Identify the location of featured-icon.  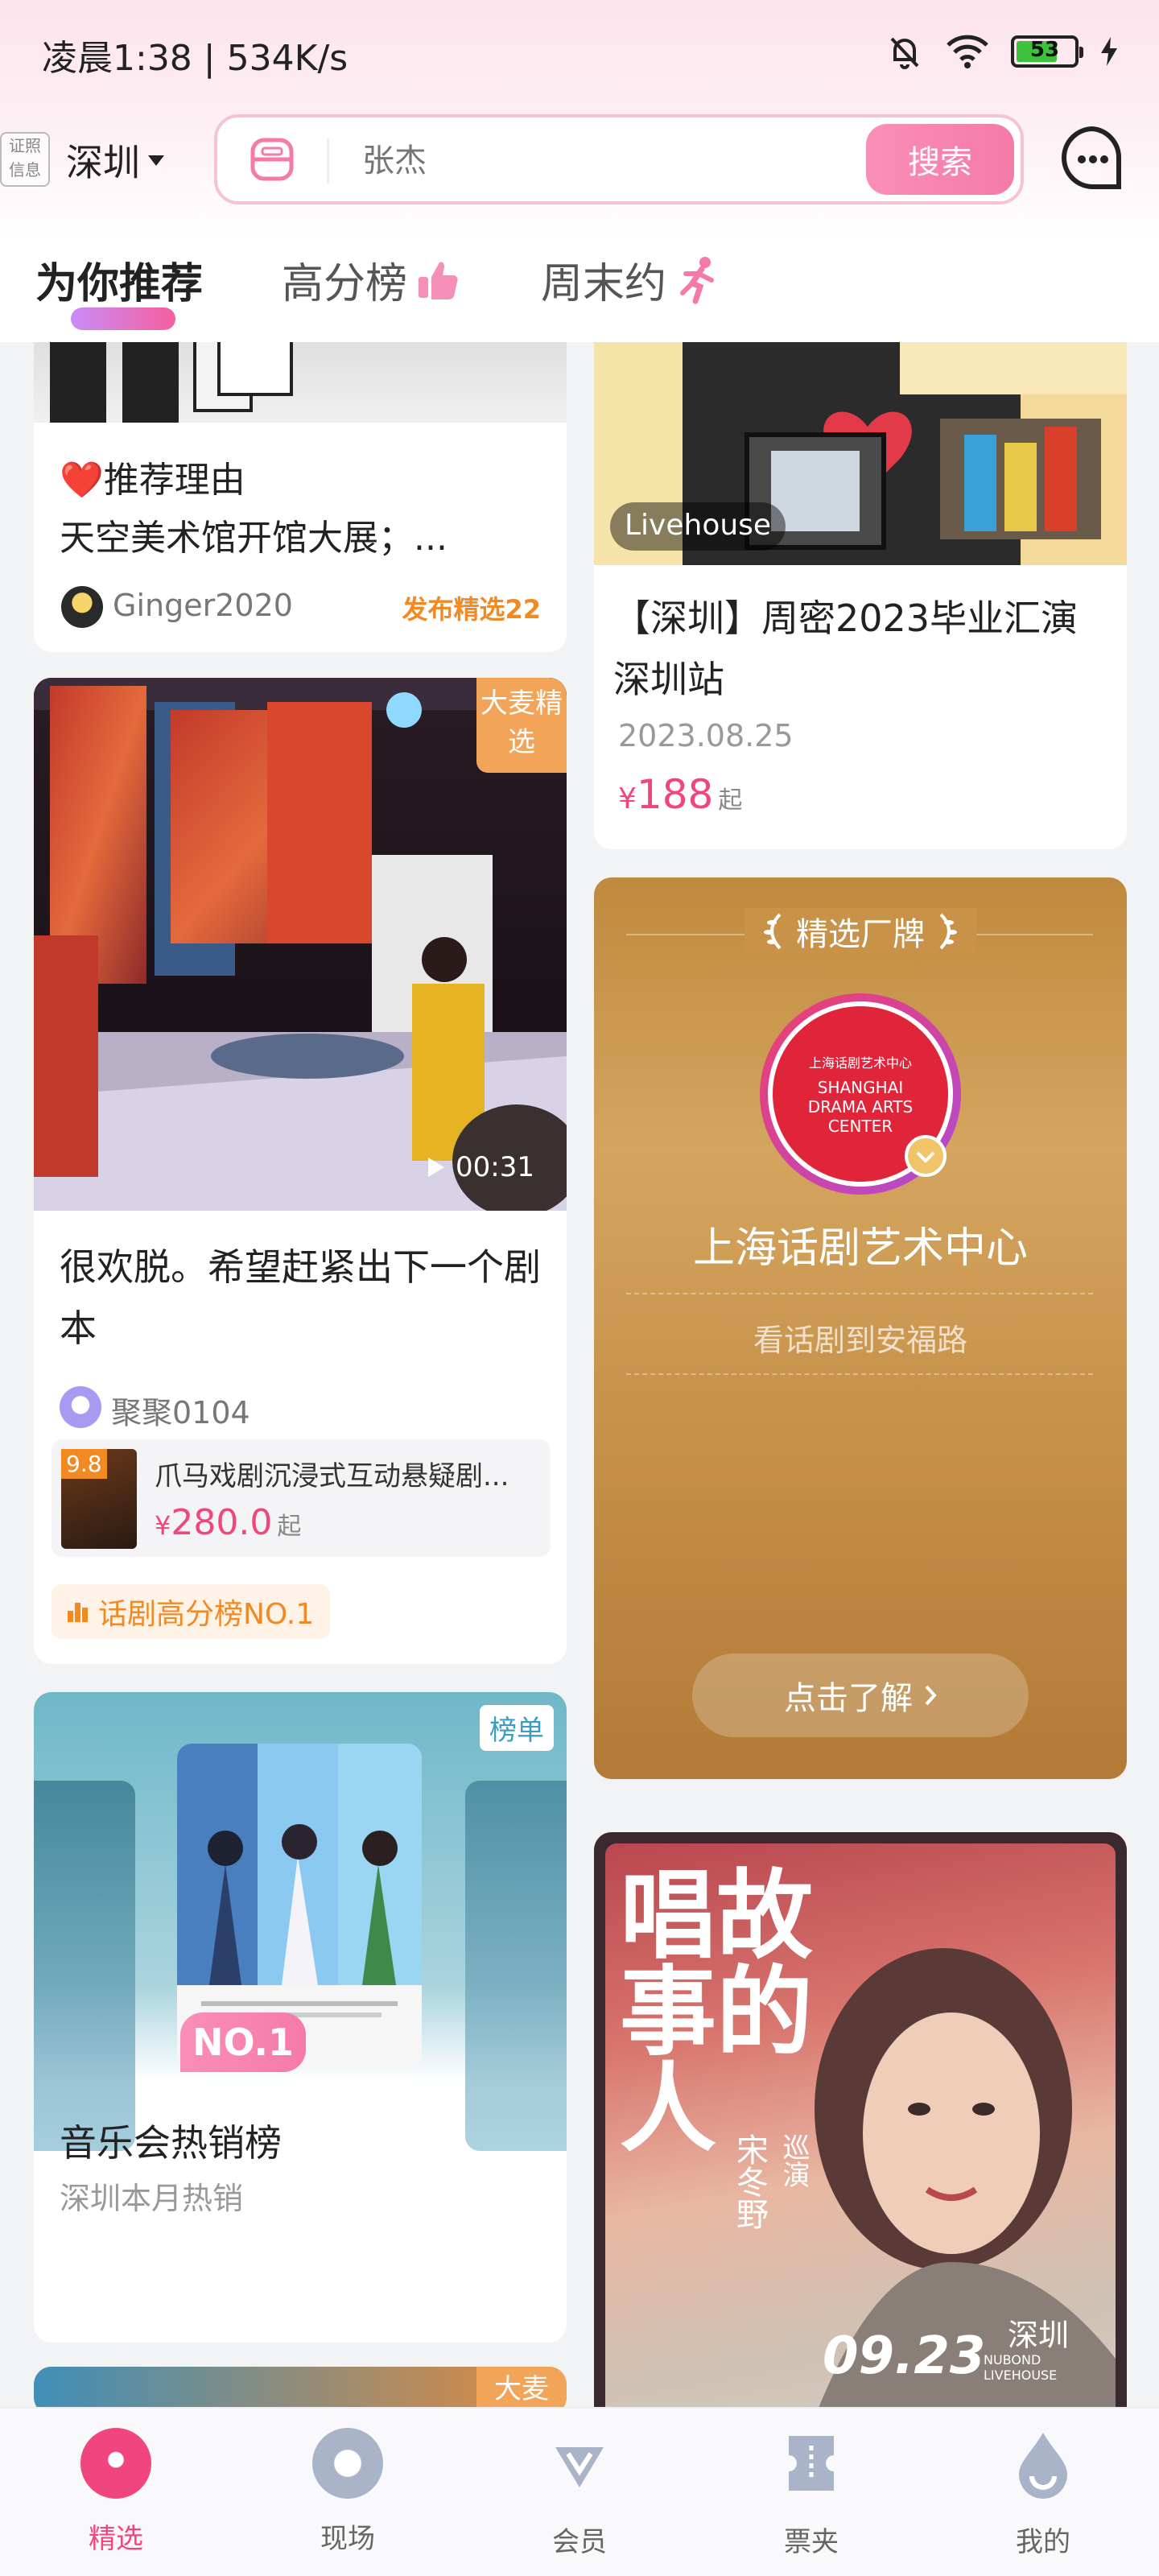
(115, 2463).